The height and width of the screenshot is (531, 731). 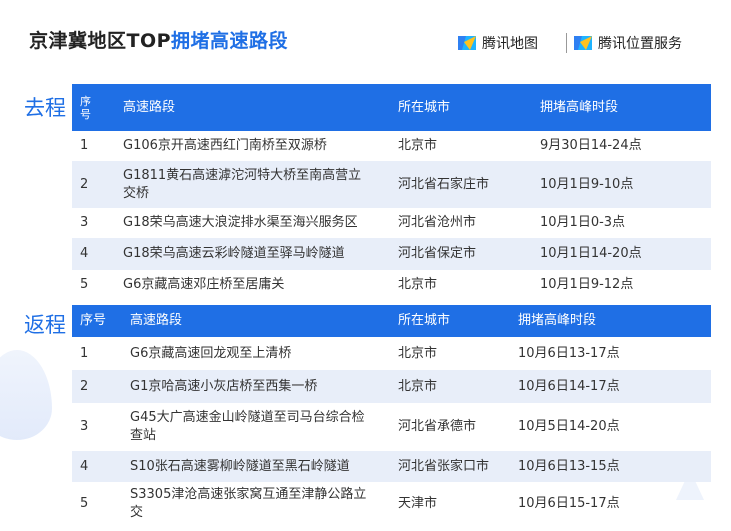 What do you see at coordinates (391, 321) in the screenshot?
I see `return-header-row: 序号 高速路段 所在城市 拥堵高峰时段` at bounding box center [391, 321].